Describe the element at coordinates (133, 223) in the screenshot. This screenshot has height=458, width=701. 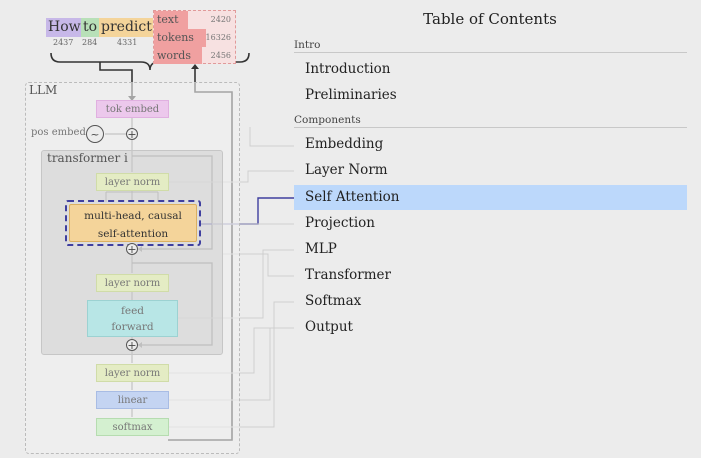
I see `self-attention-box: multi-head, causal self-attention` at that location.